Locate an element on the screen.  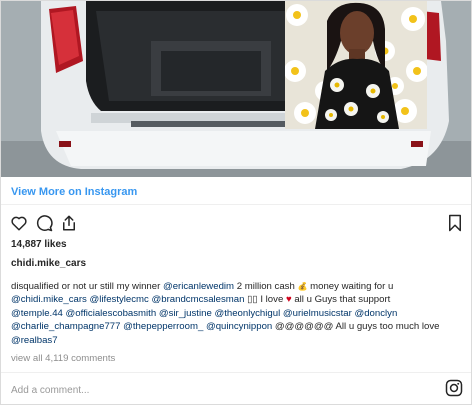
comment-bubble-icon is located at coordinates (44, 223).